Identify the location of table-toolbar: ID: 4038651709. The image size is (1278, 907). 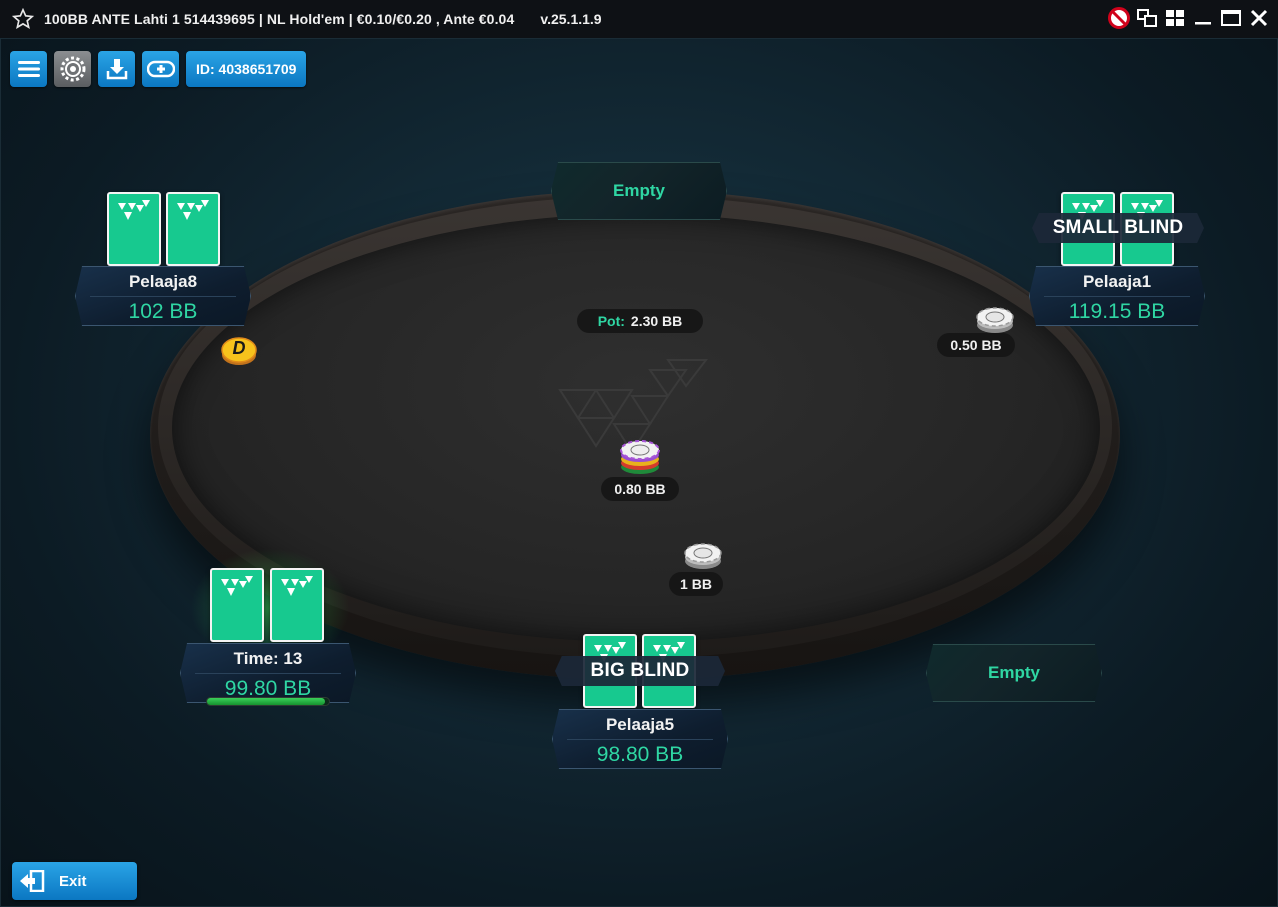
(158, 69).